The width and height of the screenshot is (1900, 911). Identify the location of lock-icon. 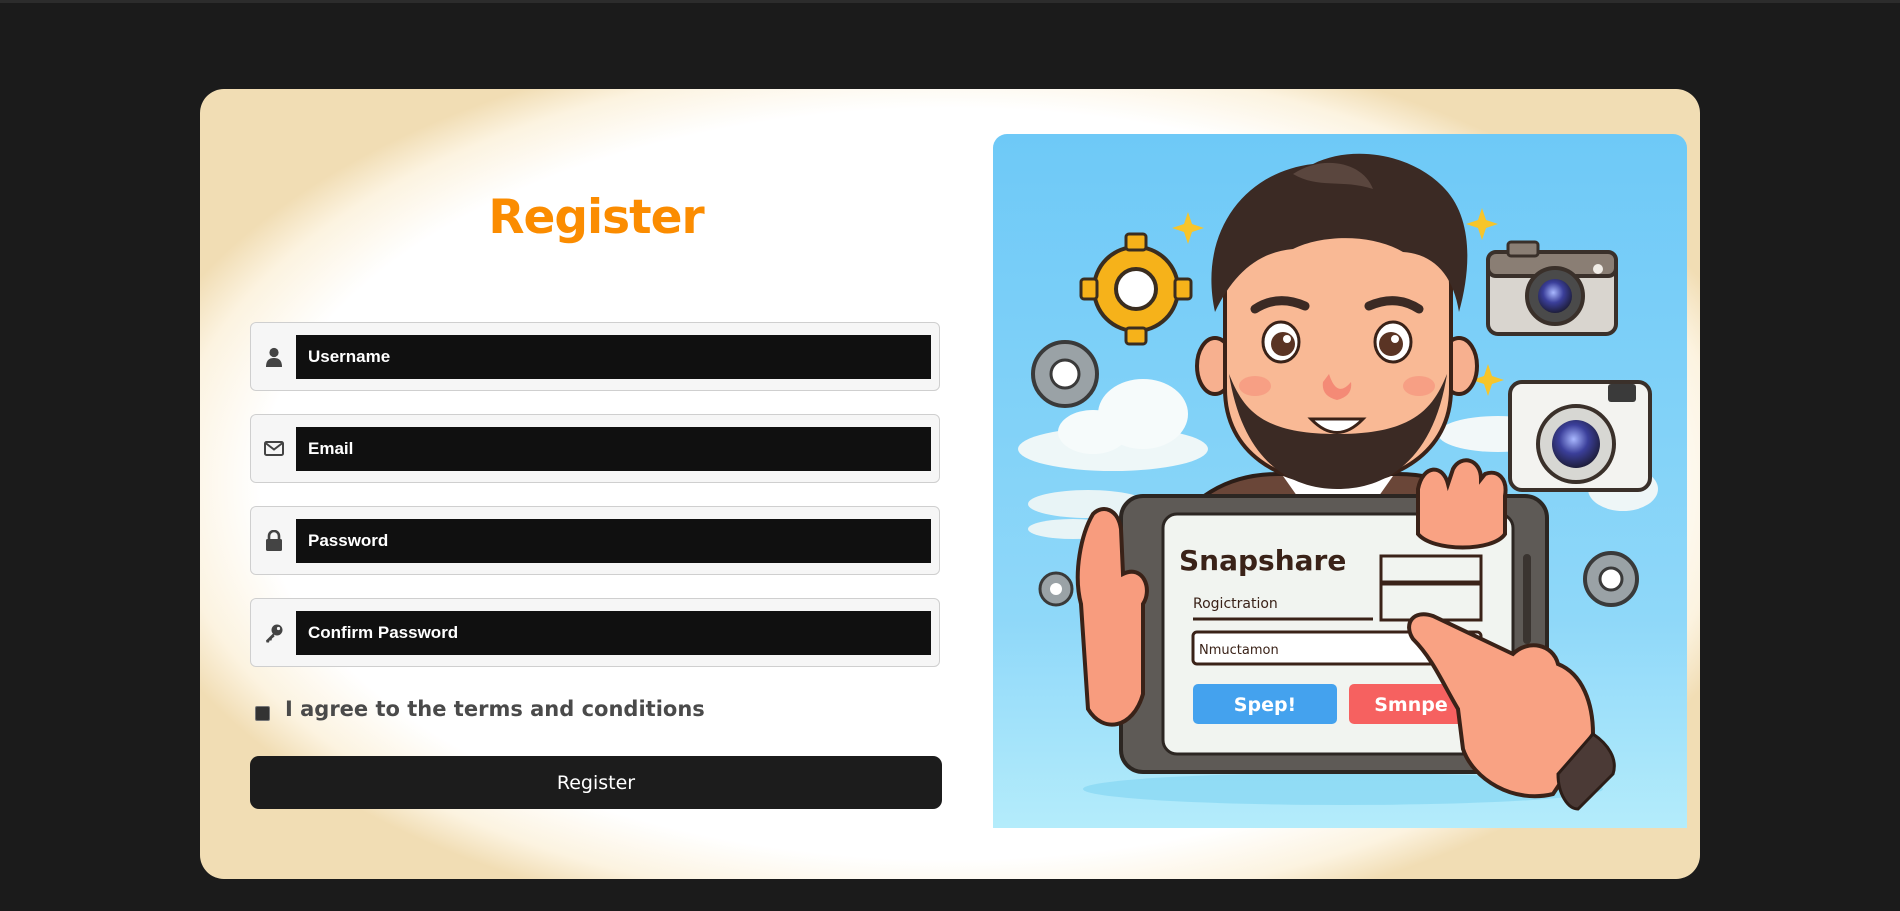
(274, 540).